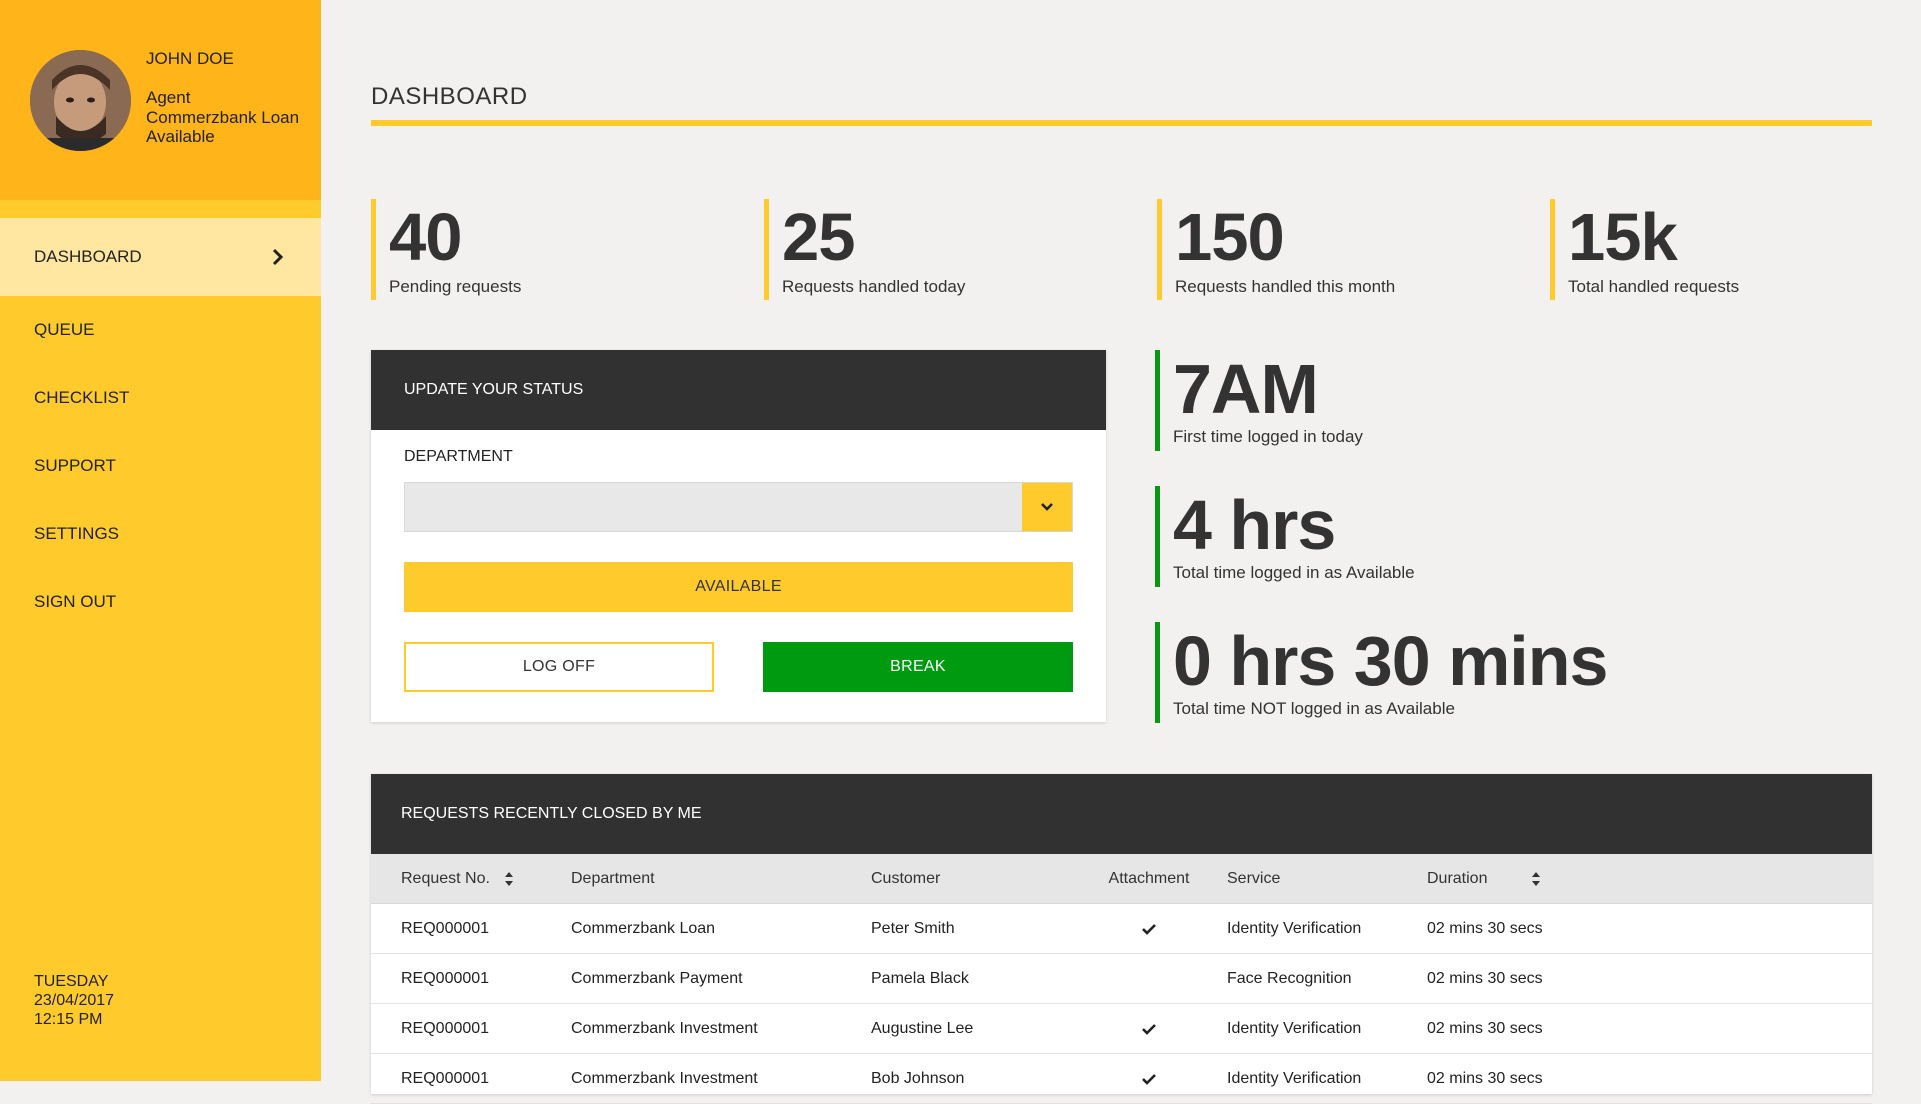 This screenshot has height=1104, width=1921. What do you see at coordinates (64, 329) in the screenshot?
I see `sidebar-item-label: QUEUE` at bounding box center [64, 329].